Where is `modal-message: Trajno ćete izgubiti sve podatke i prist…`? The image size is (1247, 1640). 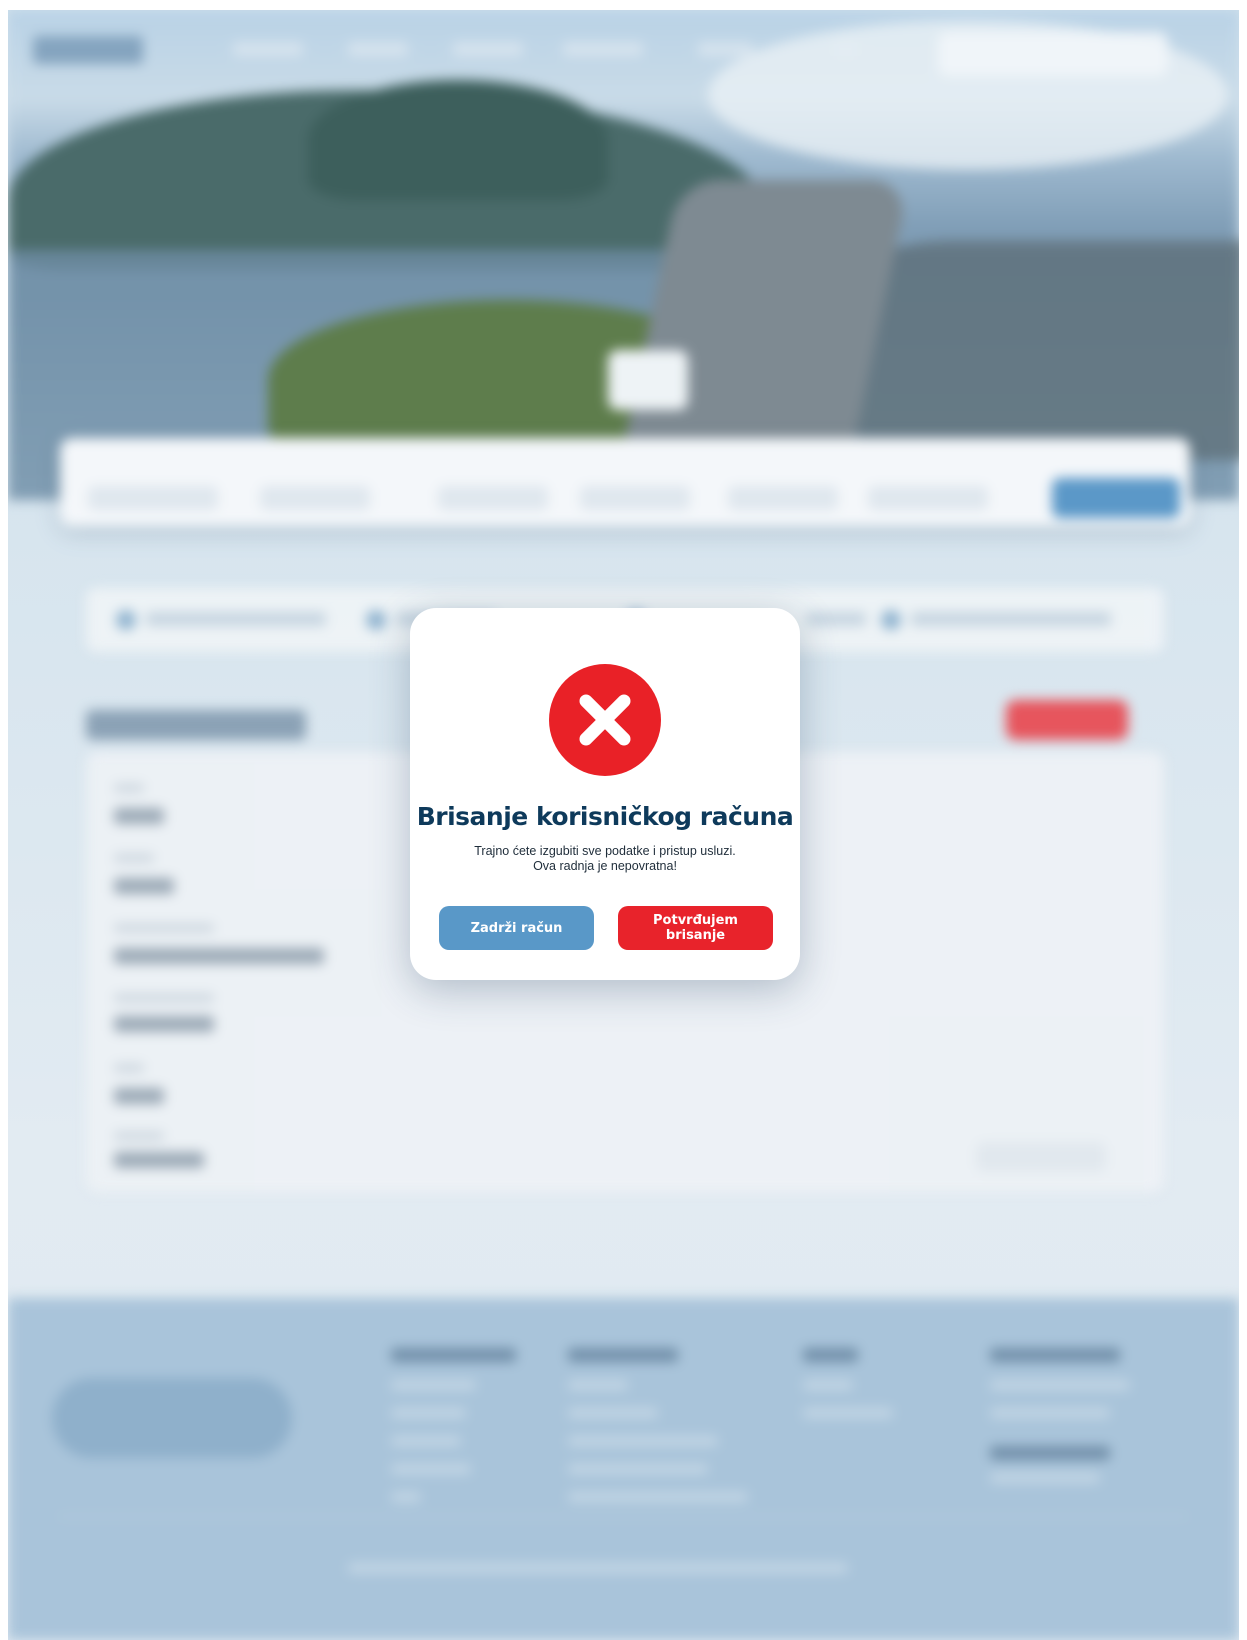
modal-message: Trajno ćete izgubiti sve podatke i prist… is located at coordinates (605, 859).